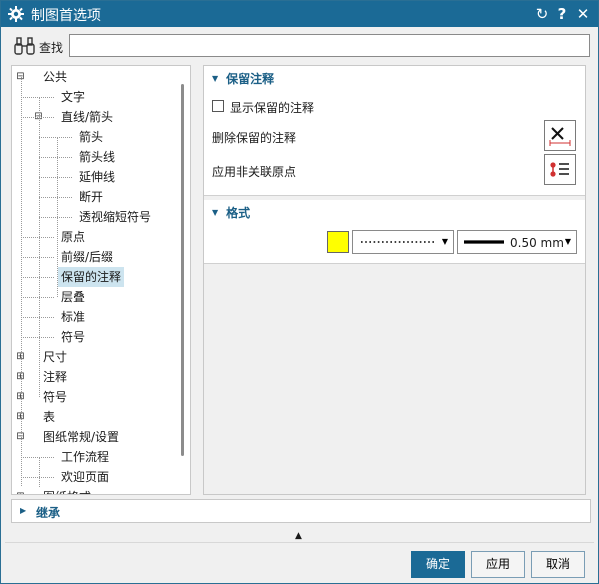  Describe the element at coordinates (55, 377) in the screenshot. I see `tree-item-label: 注释` at that location.